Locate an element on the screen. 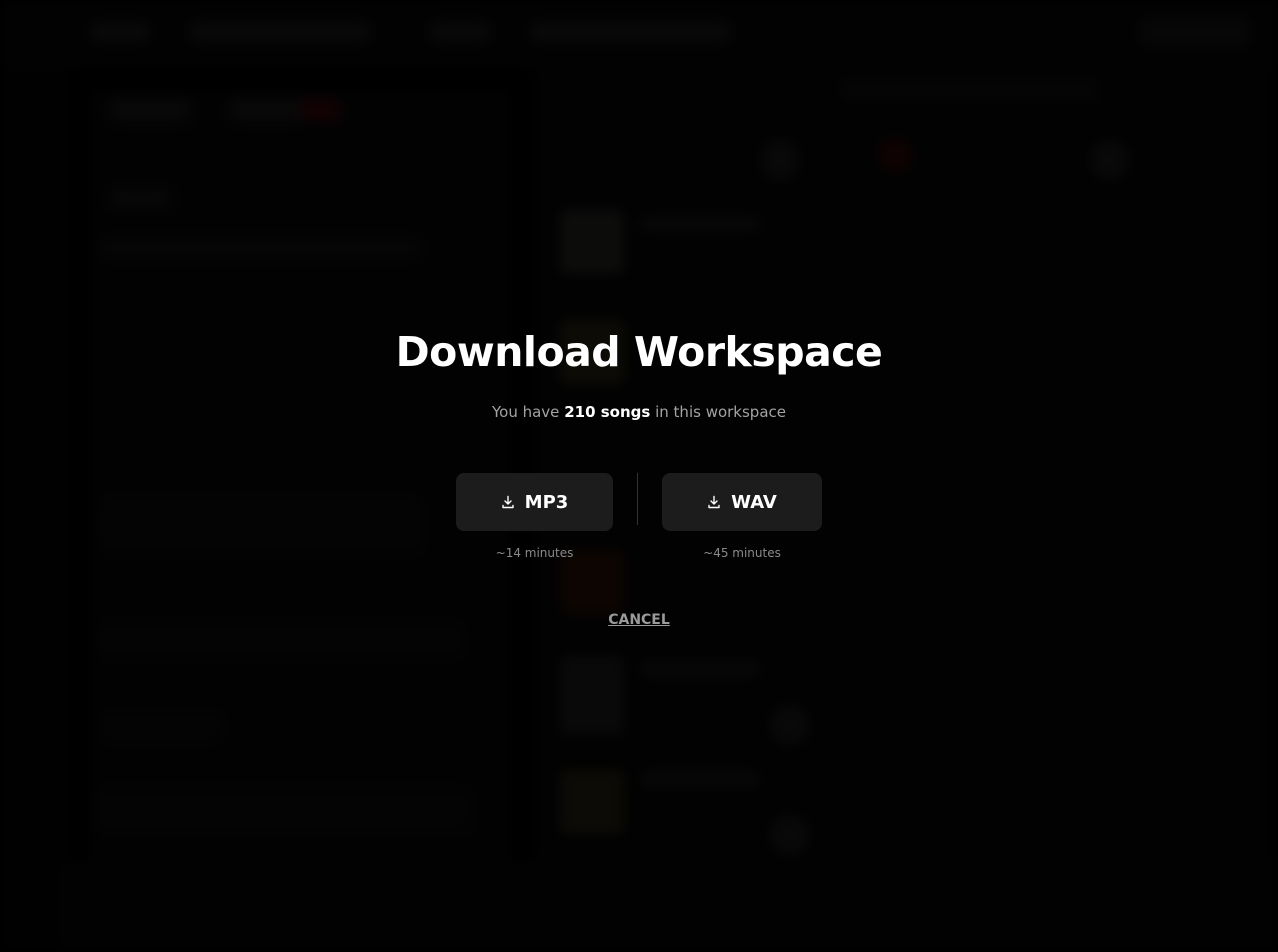 This screenshot has height=952, width=1278. download-mp3-button: MP3 is located at coordinates (534, 502).